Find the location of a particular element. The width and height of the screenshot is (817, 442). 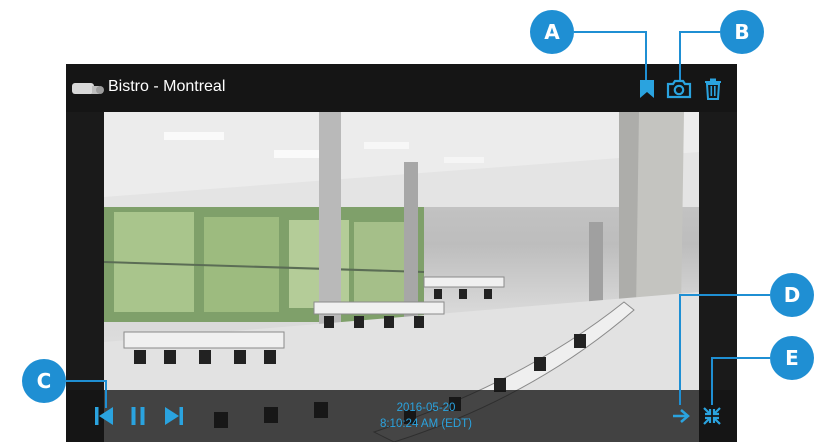

callout-a: A is located at coordinates (552, 32).